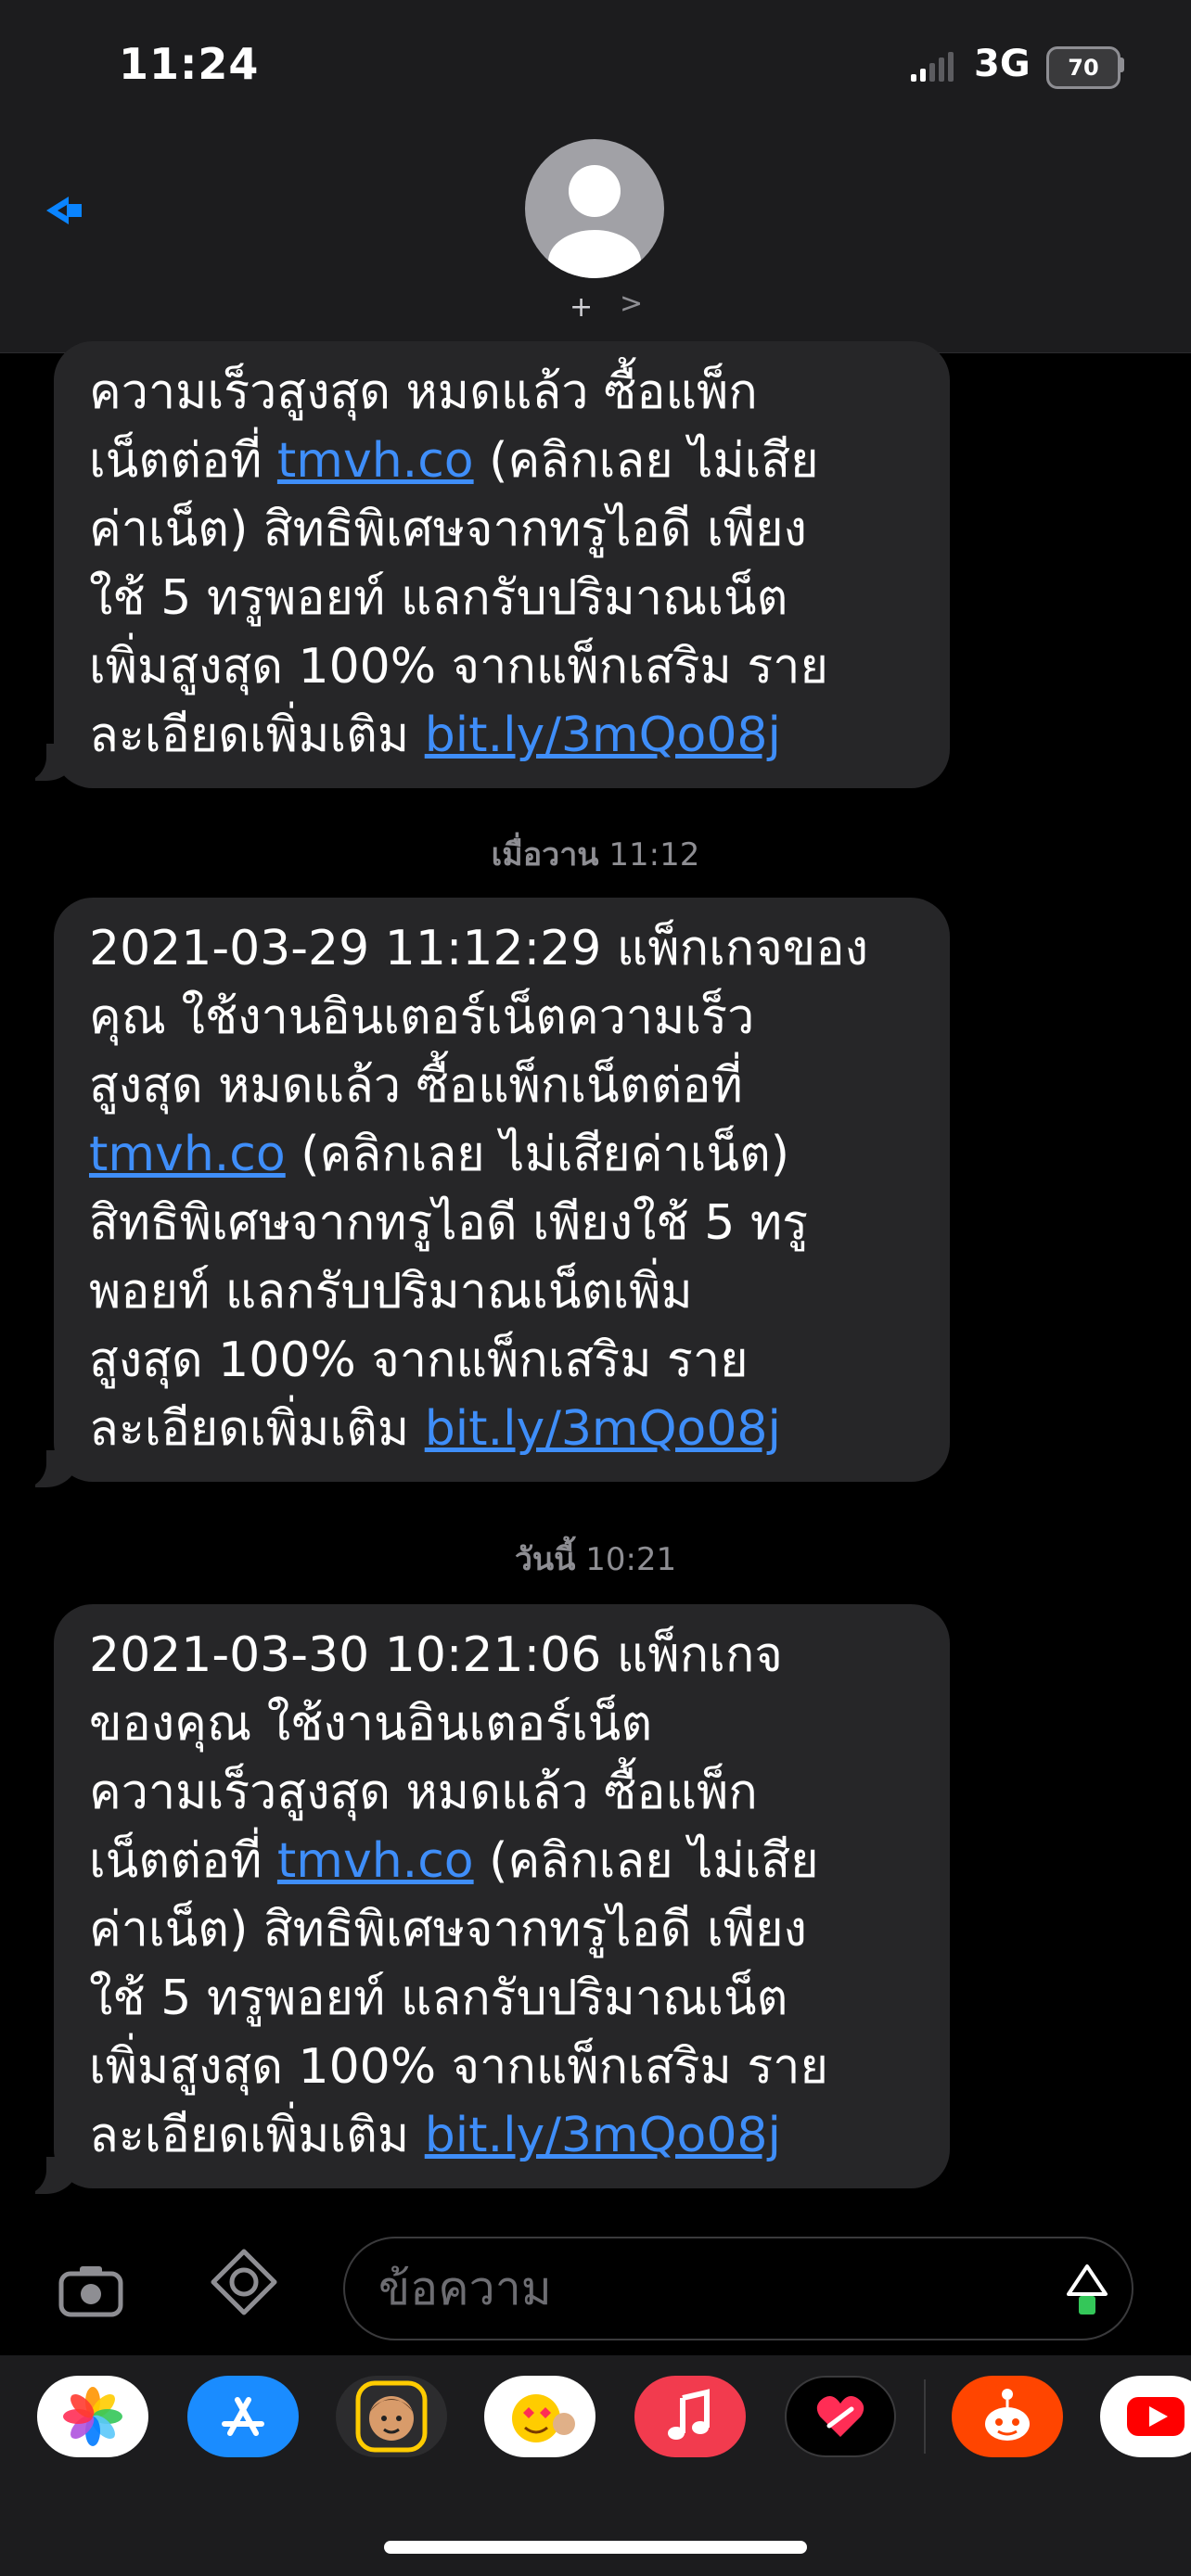 Image resolution: width=1191 pixels, height=2576 pixels. I want to click on message-text: คุณ ใช้งานอินเตอร์เน็ตความเร็ว, so click(422, 1017).